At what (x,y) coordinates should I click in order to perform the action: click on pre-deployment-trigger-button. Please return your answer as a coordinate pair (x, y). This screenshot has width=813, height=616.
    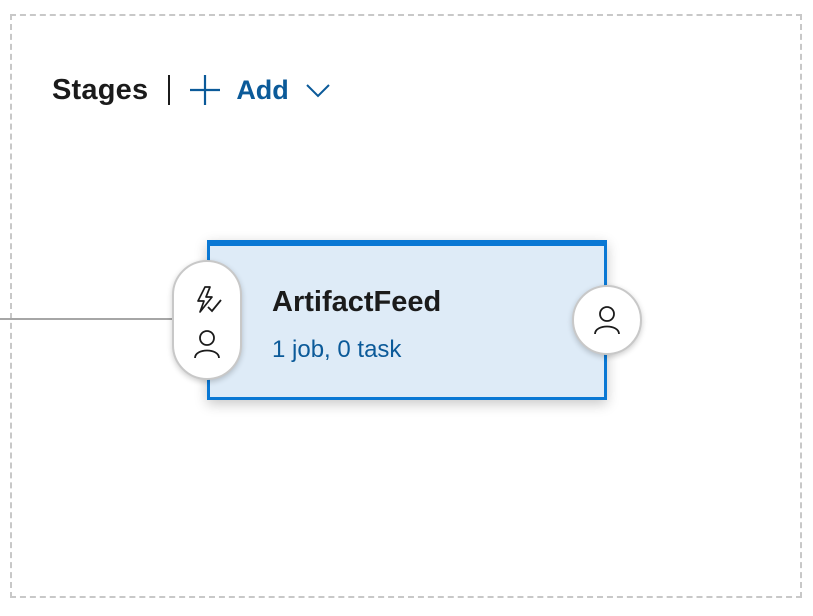
    Looking at the image, I should click on (207, 300).